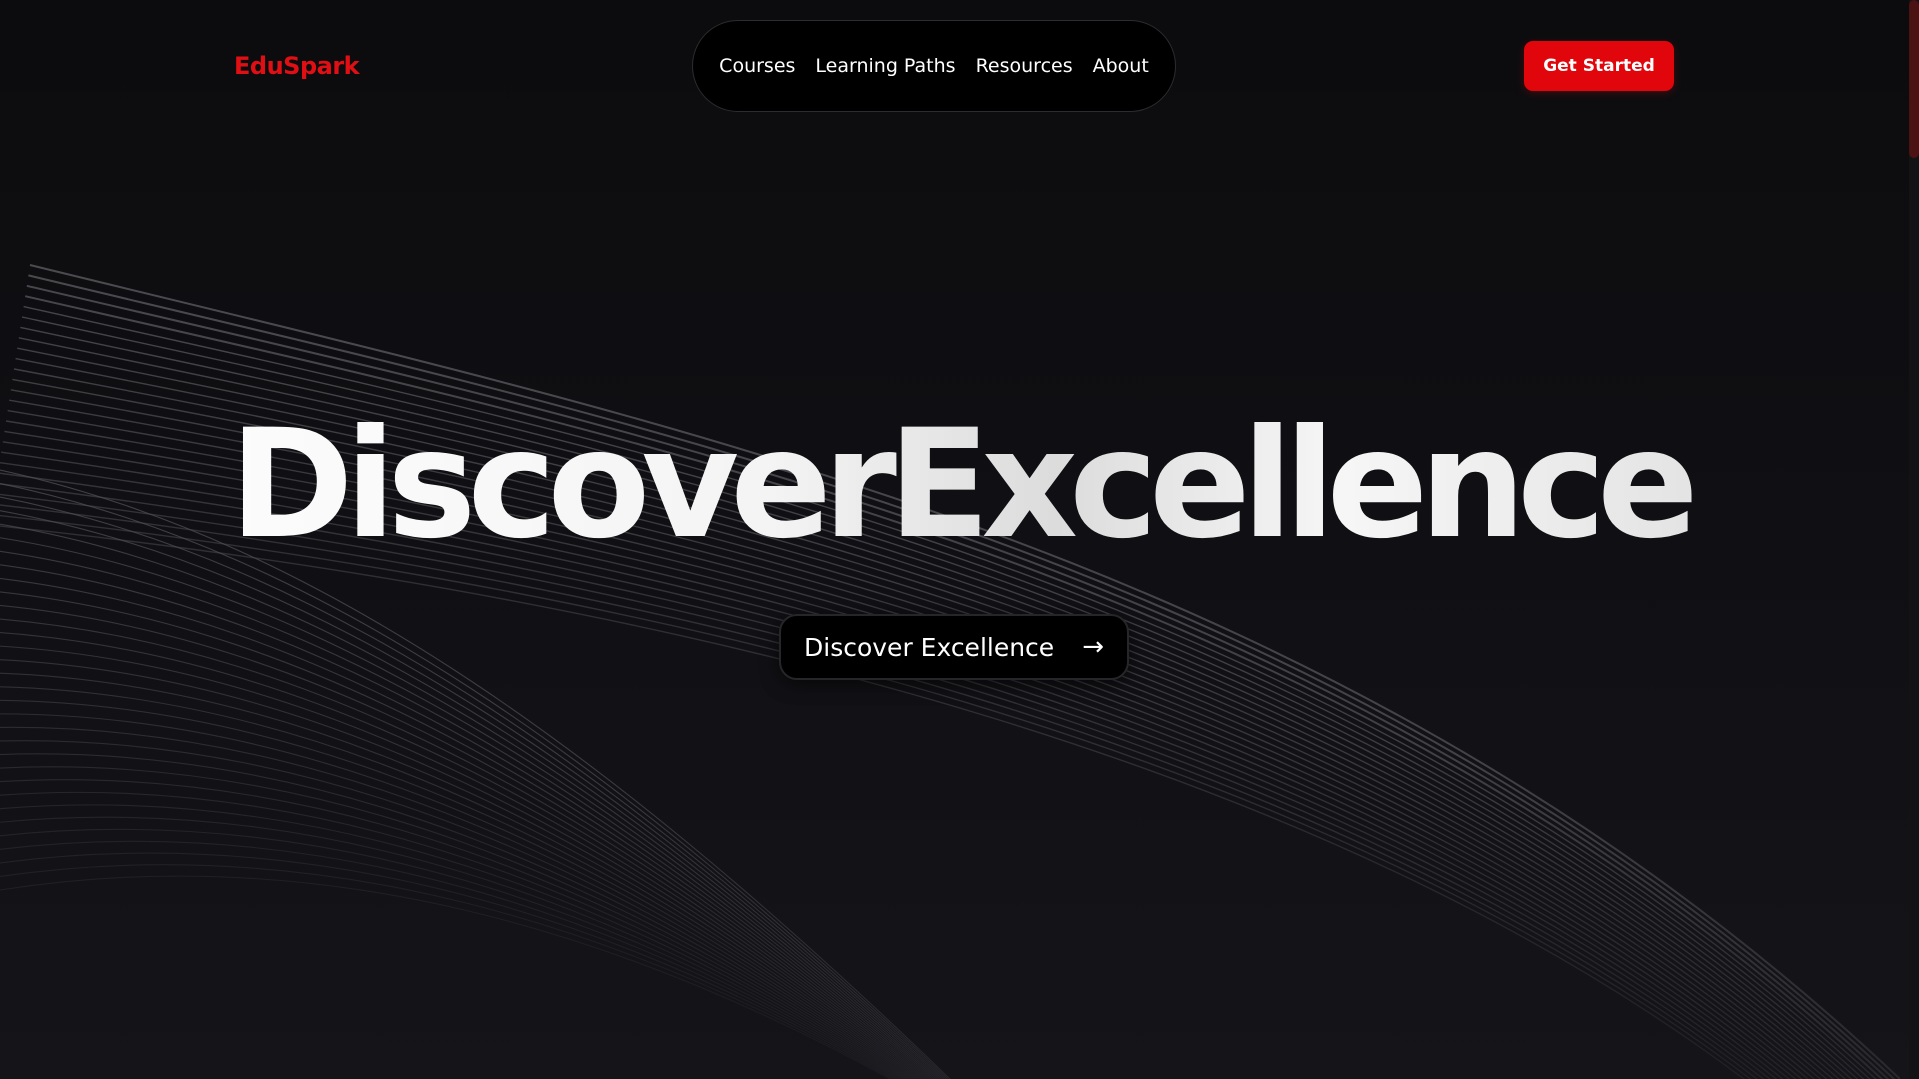 Image resolution: width=1919 pixels, height=1079 pixels. What do you see at coordinates (929, 647) in the screenshot?
I see `discover-excellence-button-label: Discover Excellence` at bounding box center [929, 647].